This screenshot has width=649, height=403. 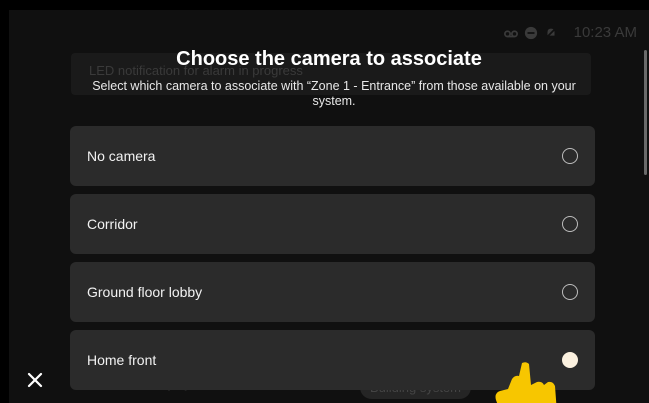 I want to click on camera-option-label: No camera, so click(x=121, y=156).